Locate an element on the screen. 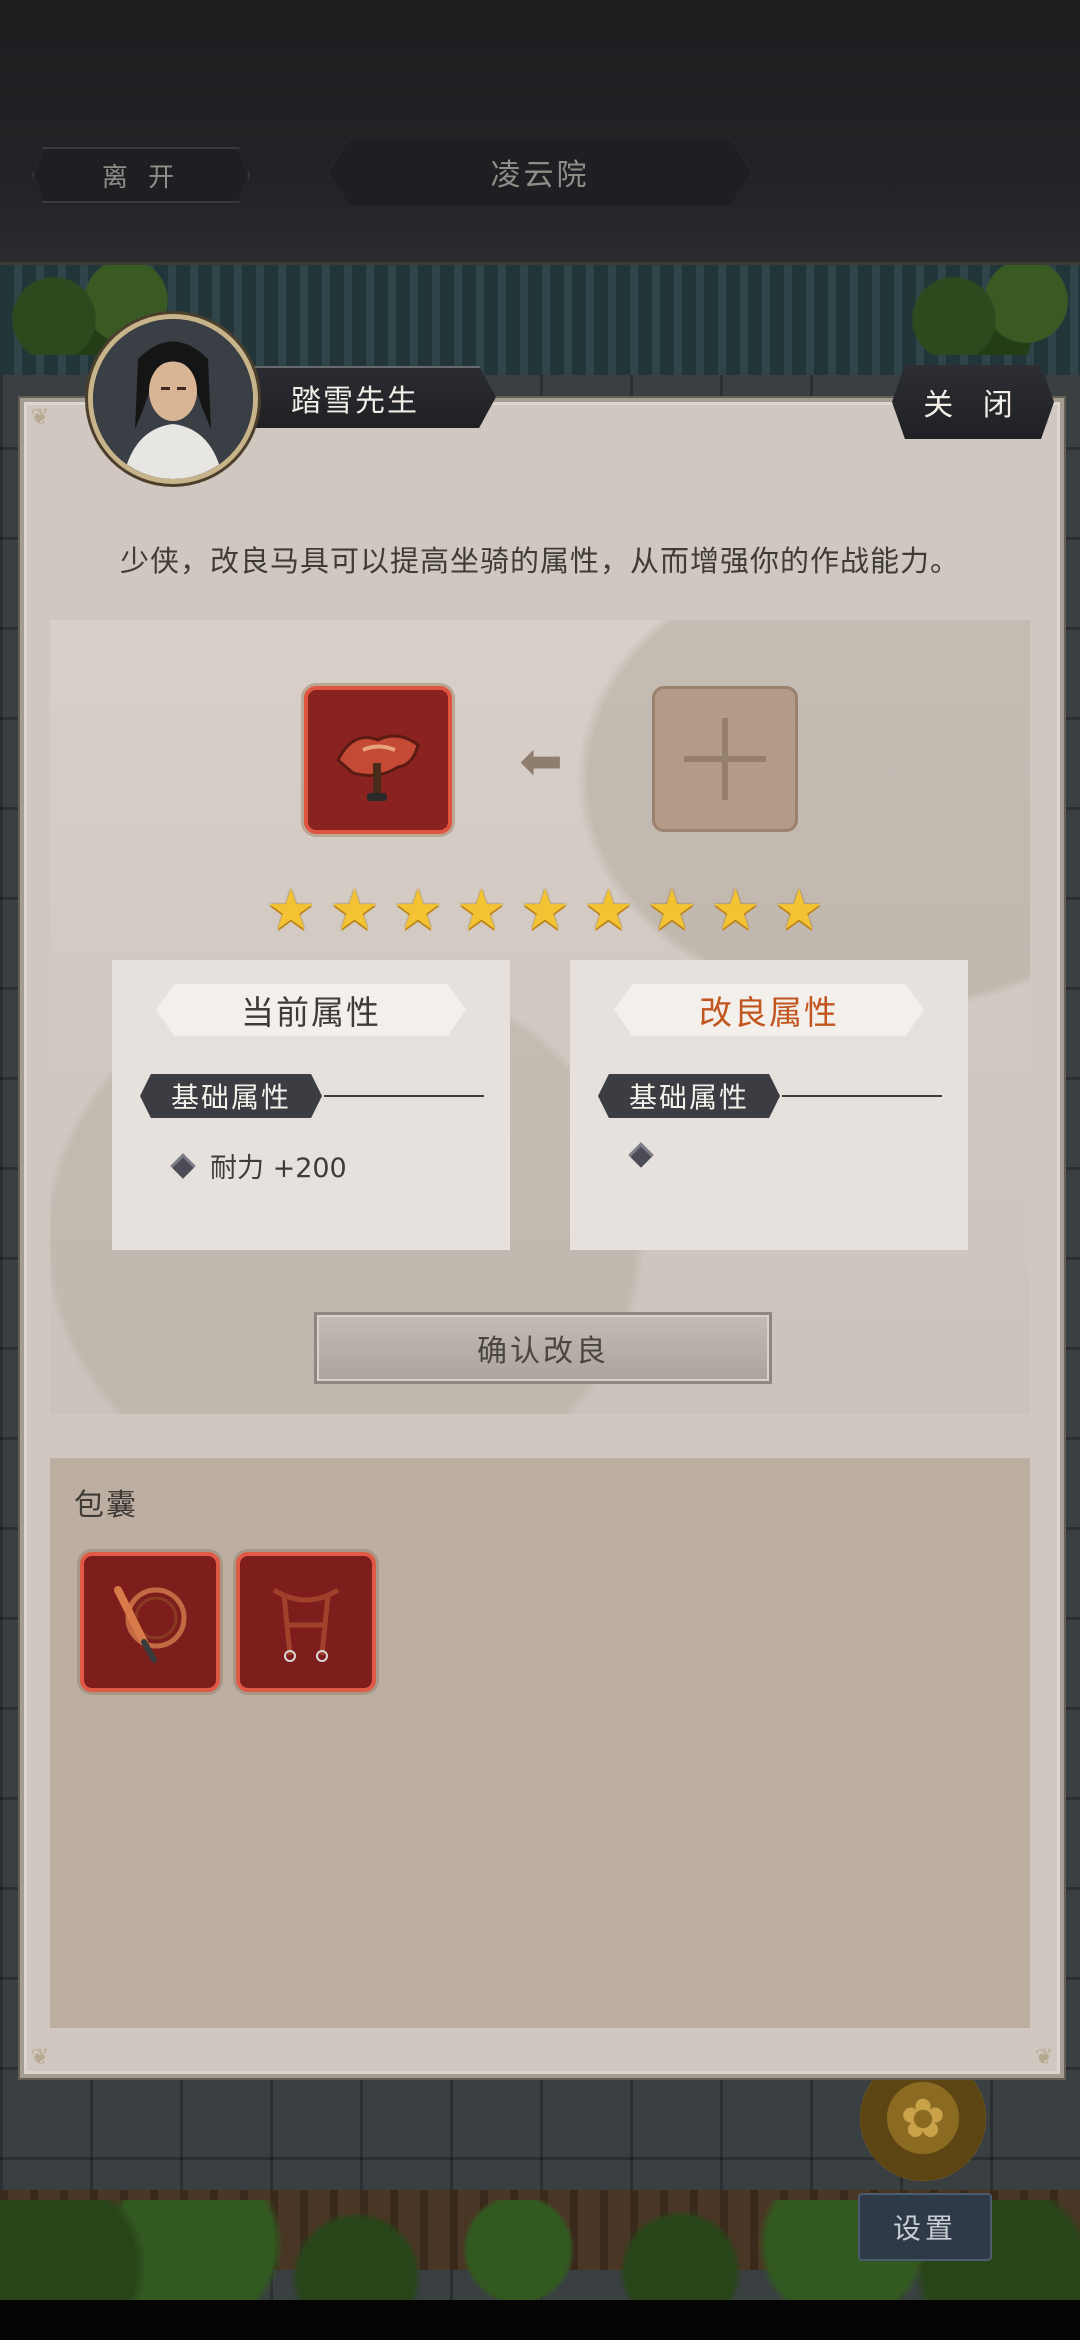  arrow-left-icon: ⬅ is located at coordinates (541, 762).